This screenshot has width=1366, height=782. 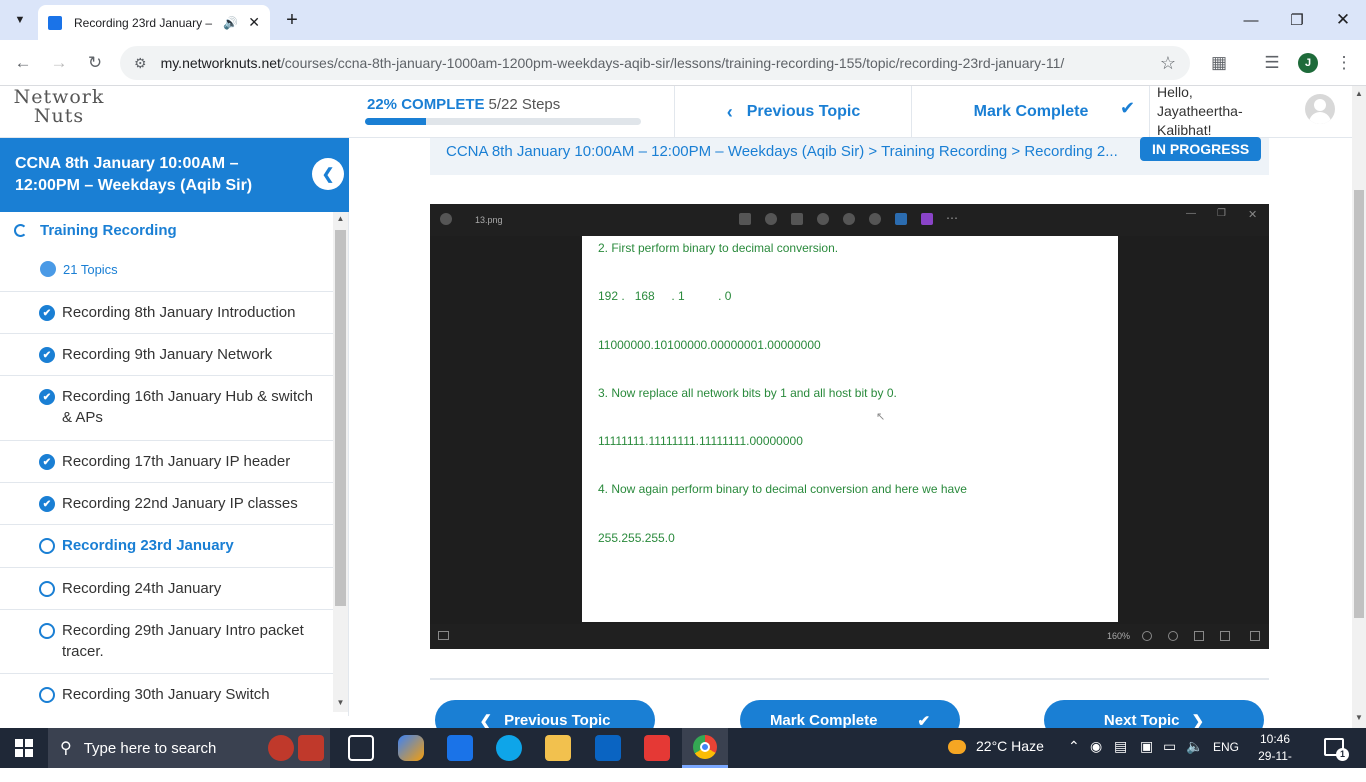 I want to click on copilot-icon, so click(x=411, y=748).